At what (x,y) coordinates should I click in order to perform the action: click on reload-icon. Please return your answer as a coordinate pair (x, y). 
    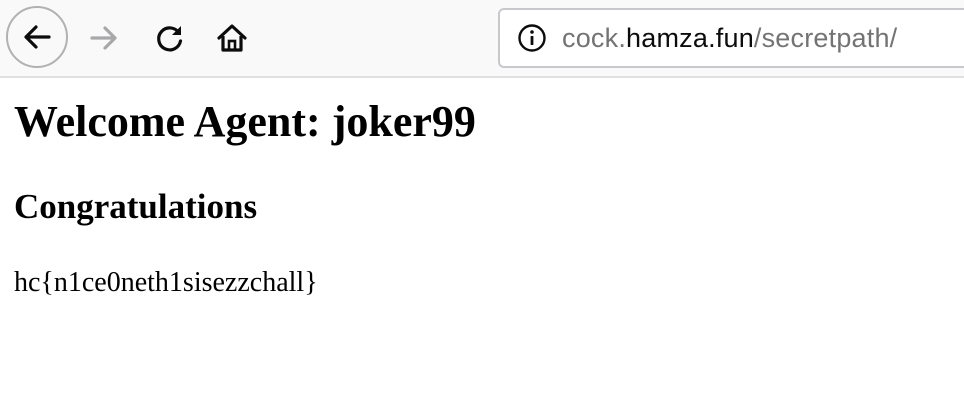
    Looking at the image, I should click on (170, 39).